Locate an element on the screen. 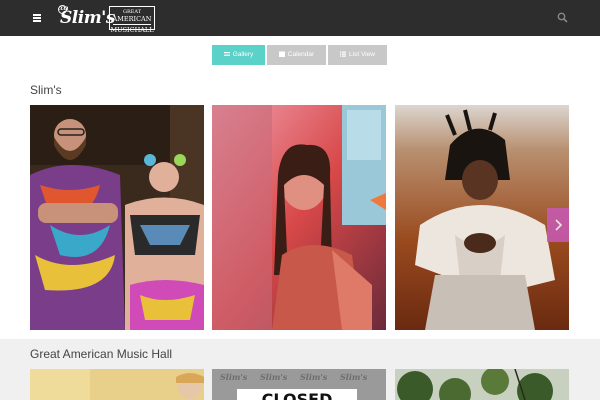  logo-ring: 333 is located at coordinates (63, 9).